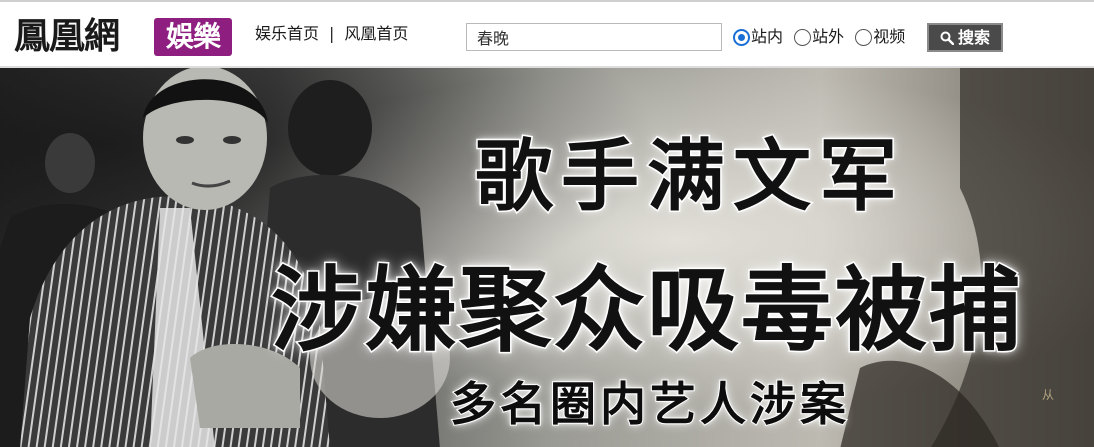 This screenshot has height=447, width=1094. What do you see at coordinates (594, 37) in the screenshot?
I see `search-input` at bounding box center [594, 37].